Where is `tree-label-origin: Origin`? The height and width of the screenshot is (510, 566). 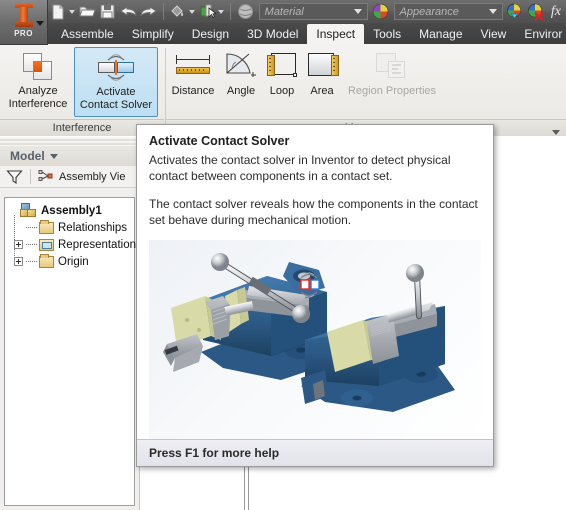
tree-label-origin: Origin is located at coordinates (73, 261).